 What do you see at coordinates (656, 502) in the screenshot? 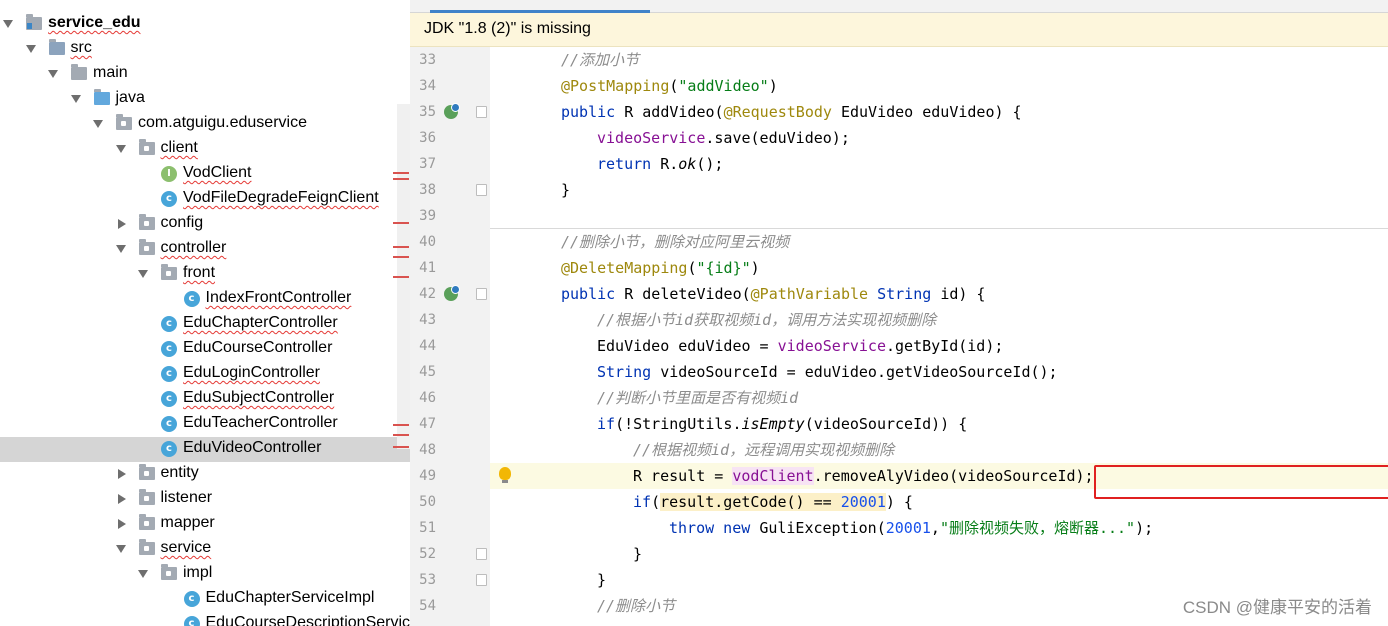
I see `code-token: (` at bounding box center [656, 502].